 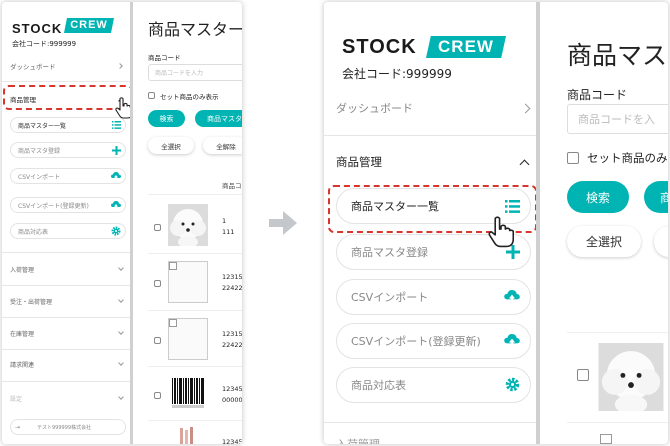 I want to click on left-nav-inbound: 入荷管理, so click(x=65, y=269).